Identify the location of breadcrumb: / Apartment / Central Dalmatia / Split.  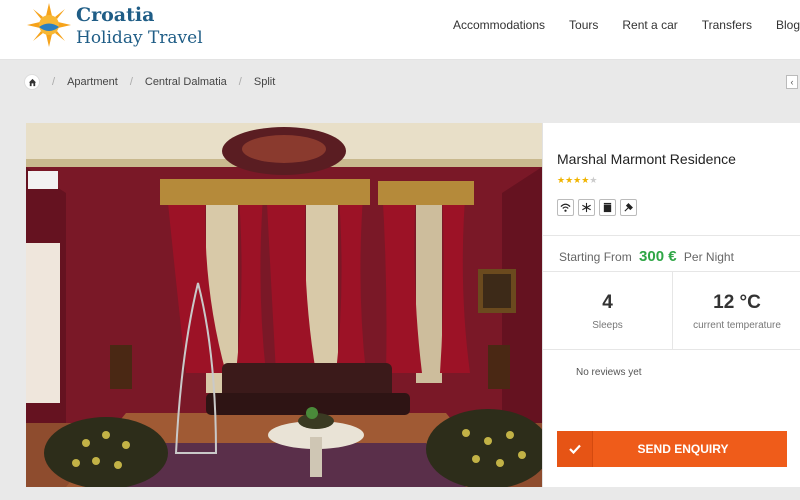
(149, 82).